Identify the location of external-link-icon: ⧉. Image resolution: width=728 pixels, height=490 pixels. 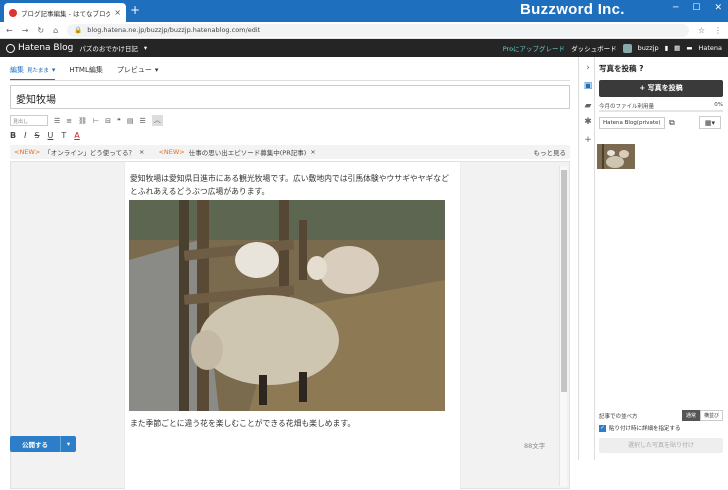
(672, 123).